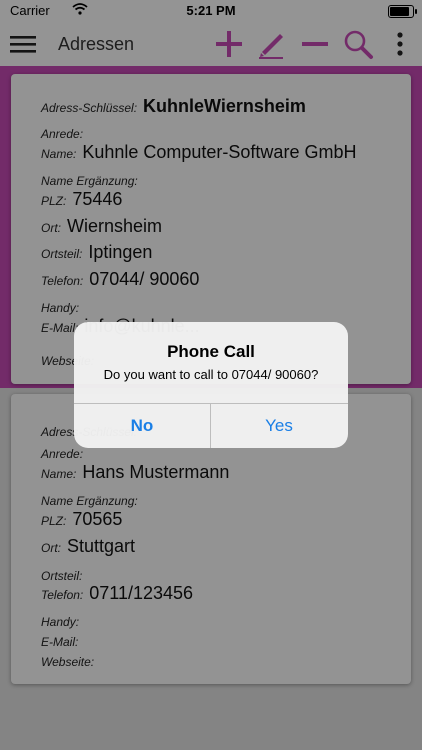  What do you see at coordinates (279, 426) in the screenshot?
I see `yes-button: Yes` at bounding box center [279, 426].